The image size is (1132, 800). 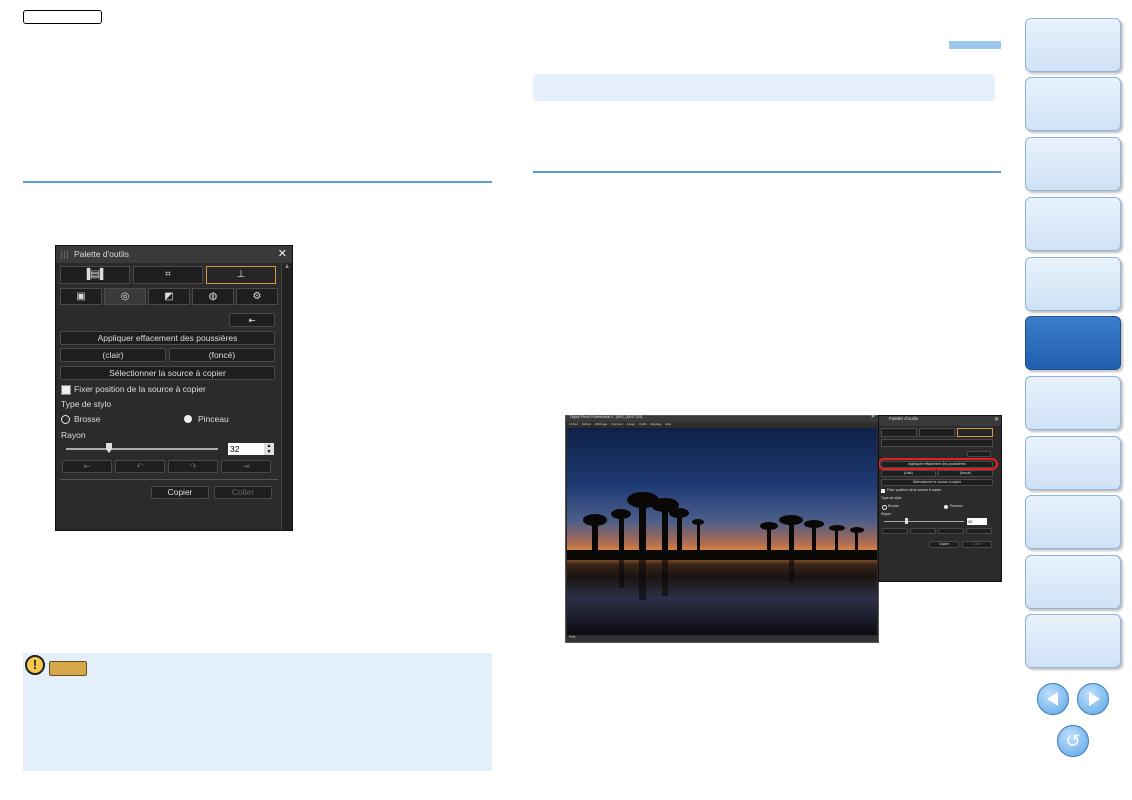 I want to click on menu-item: Imprimer, so click(x=617, y=424).